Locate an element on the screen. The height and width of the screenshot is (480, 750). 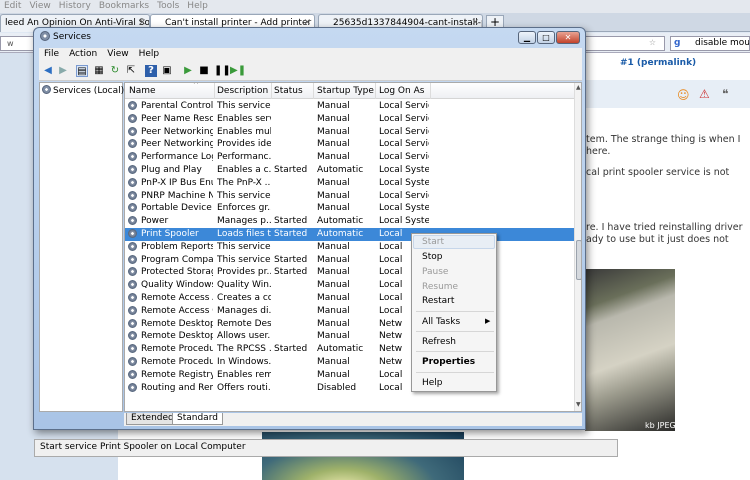
cell-startup: Disabled is located at coordinates (337, 387).